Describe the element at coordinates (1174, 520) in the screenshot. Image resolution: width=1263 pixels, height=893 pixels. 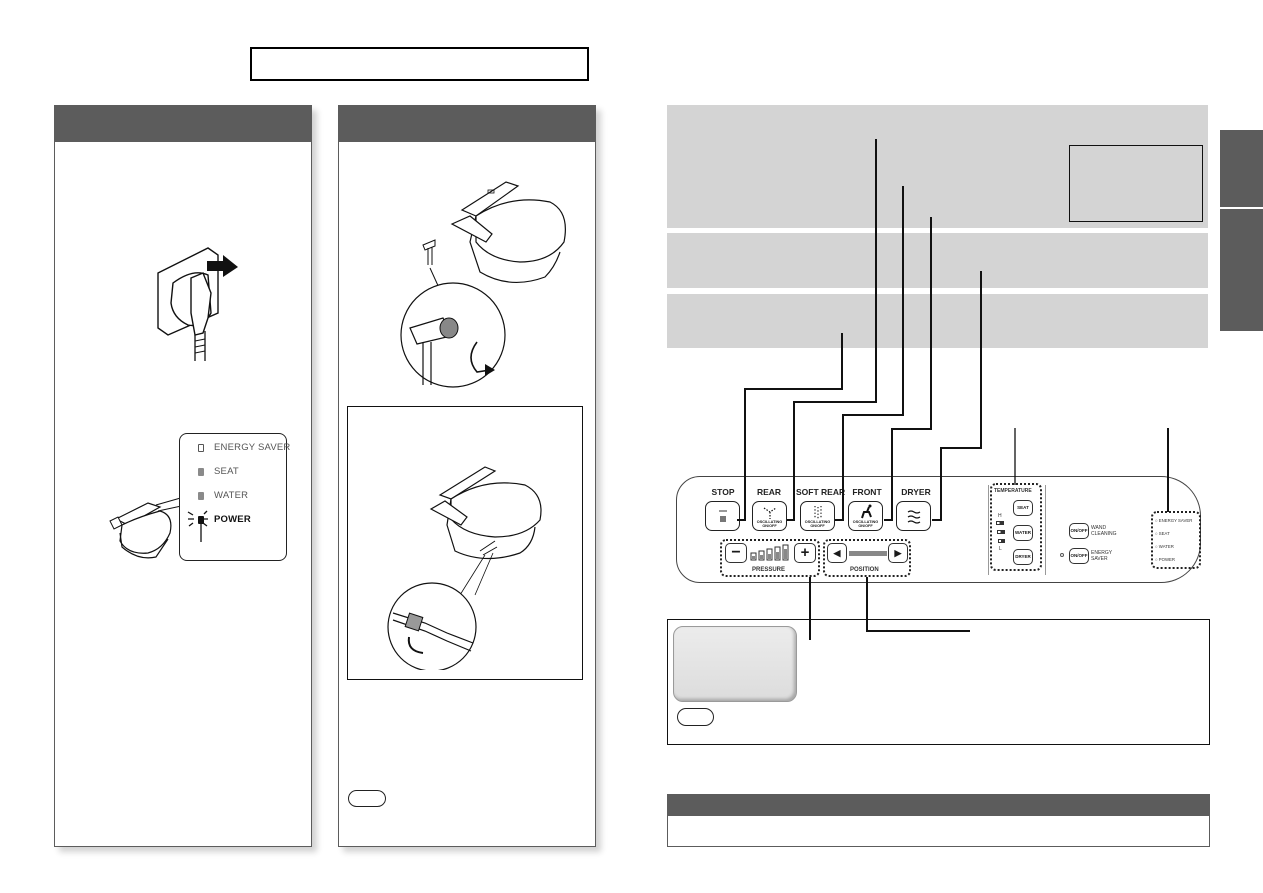
I see `indicator-energy-saver: ○ ENERGY SAVER` at that location.